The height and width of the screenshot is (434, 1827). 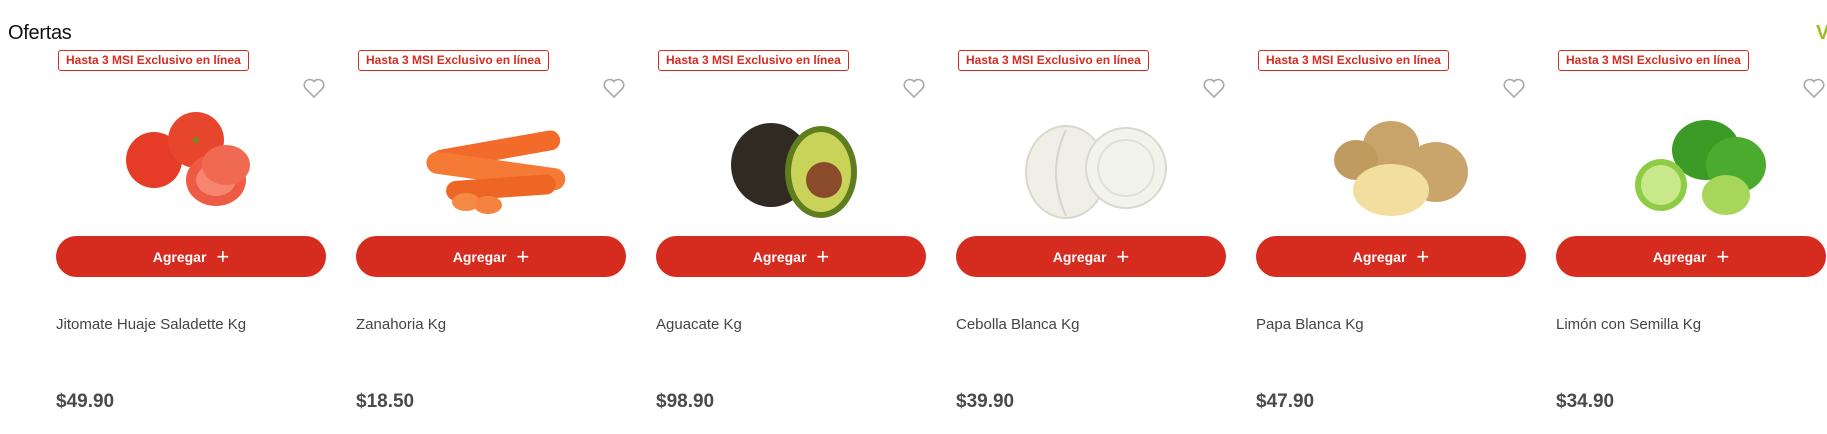 What do you see at coordinates (1628, 324) in the screenshot?
I see `product-name: Limón con Semilla Kg` at bounding box center [1628, 324].